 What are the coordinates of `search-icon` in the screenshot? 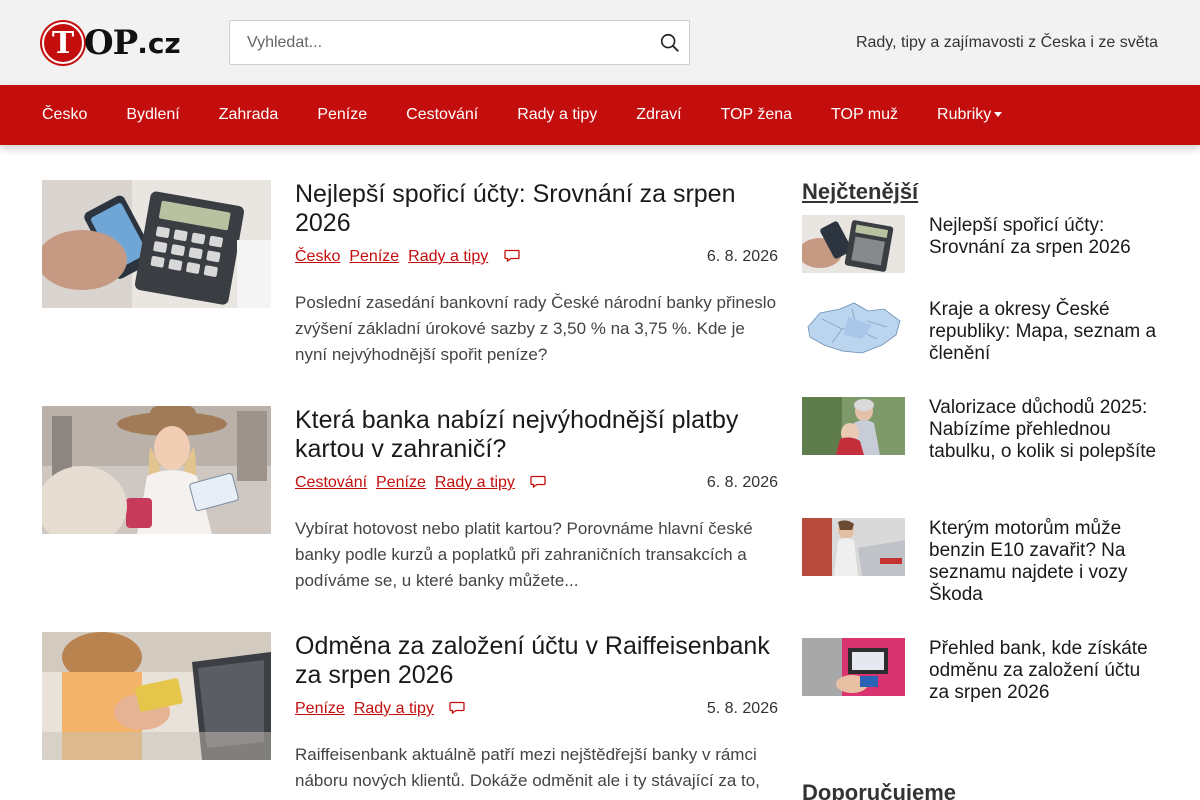 It's located at (670, 43).